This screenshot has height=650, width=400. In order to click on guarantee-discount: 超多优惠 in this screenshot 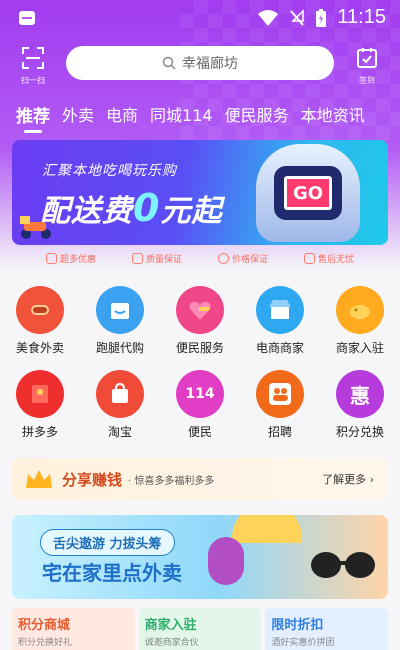, I will do `click(70, 258)`.